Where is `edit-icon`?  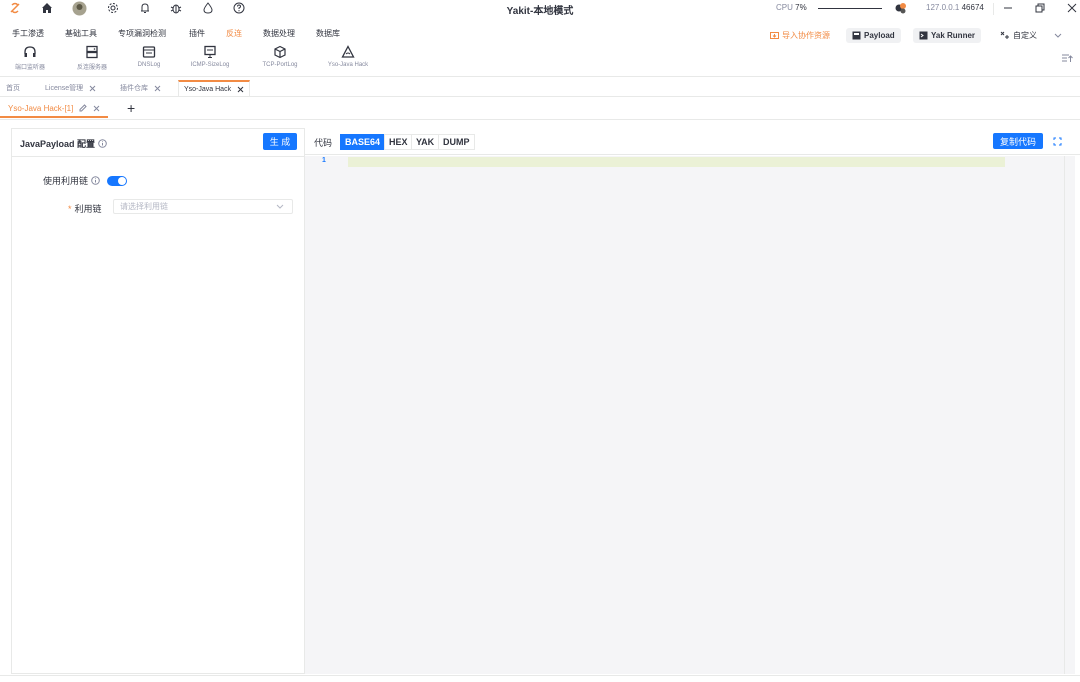 edit-icon is located at coordinates (83, 108).